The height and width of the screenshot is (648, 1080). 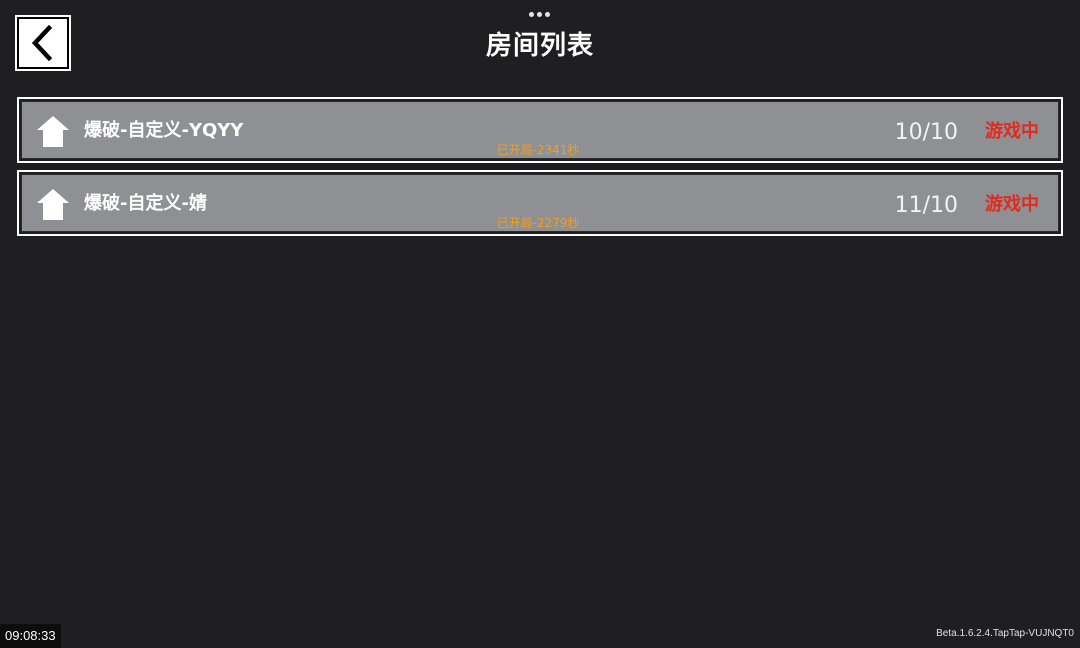 What do you see at coordinates (164, 130) in the screenshot?
I see `room-name: 爆破-自定义-YQYY` at bounding box center [164, 130].